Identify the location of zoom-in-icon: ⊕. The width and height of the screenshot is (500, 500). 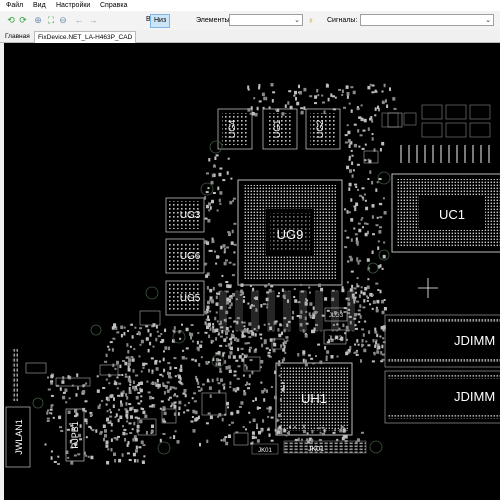
(38, 20).